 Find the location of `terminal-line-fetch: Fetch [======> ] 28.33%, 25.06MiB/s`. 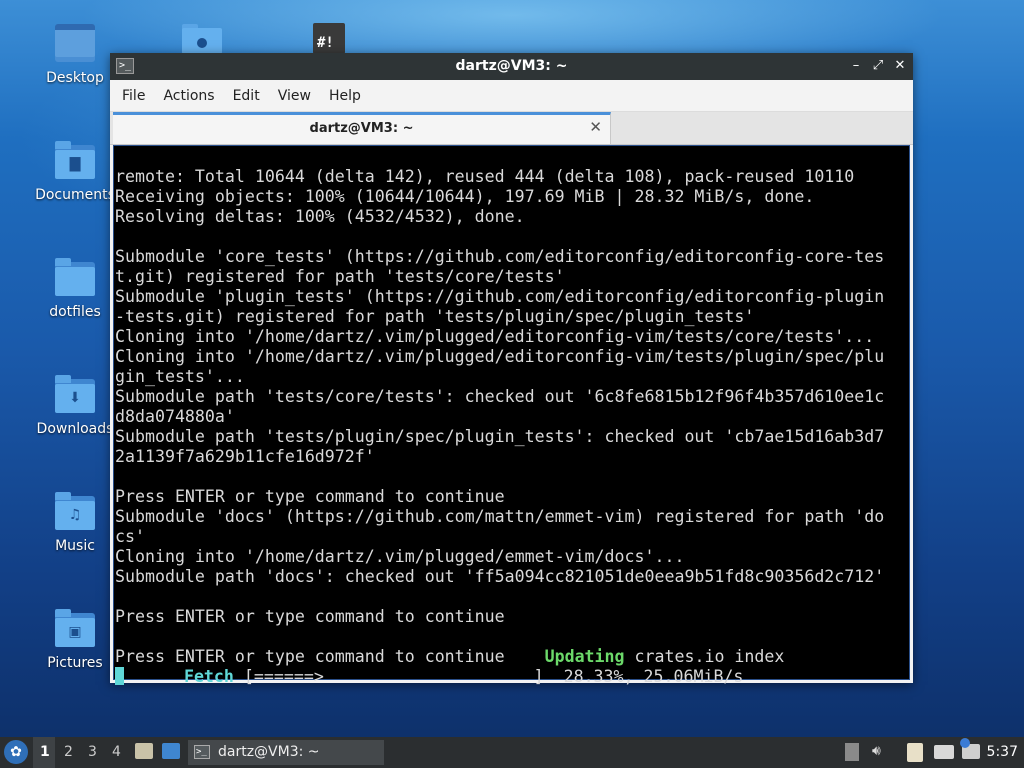

terminal-line-fetch: Fetch [======> ] 28.33%, 25.06MiB/s is located at coordinates (499, 677).